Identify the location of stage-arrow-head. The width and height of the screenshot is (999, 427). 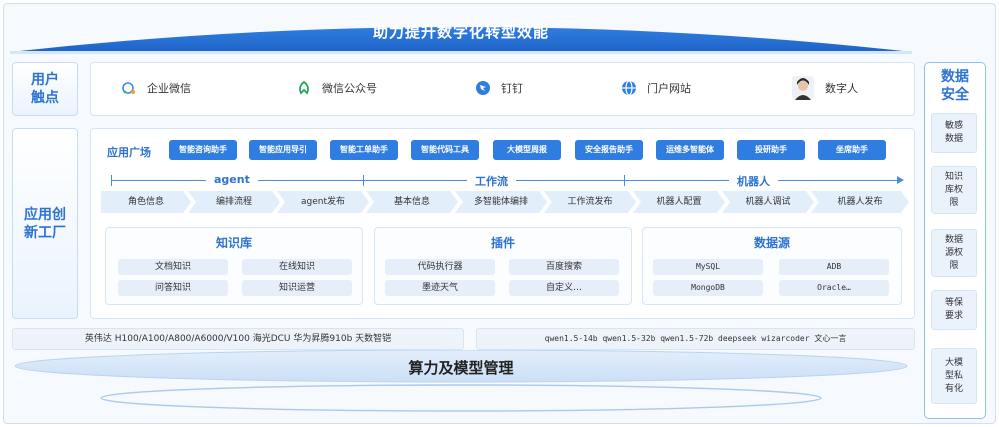
(900, 180).